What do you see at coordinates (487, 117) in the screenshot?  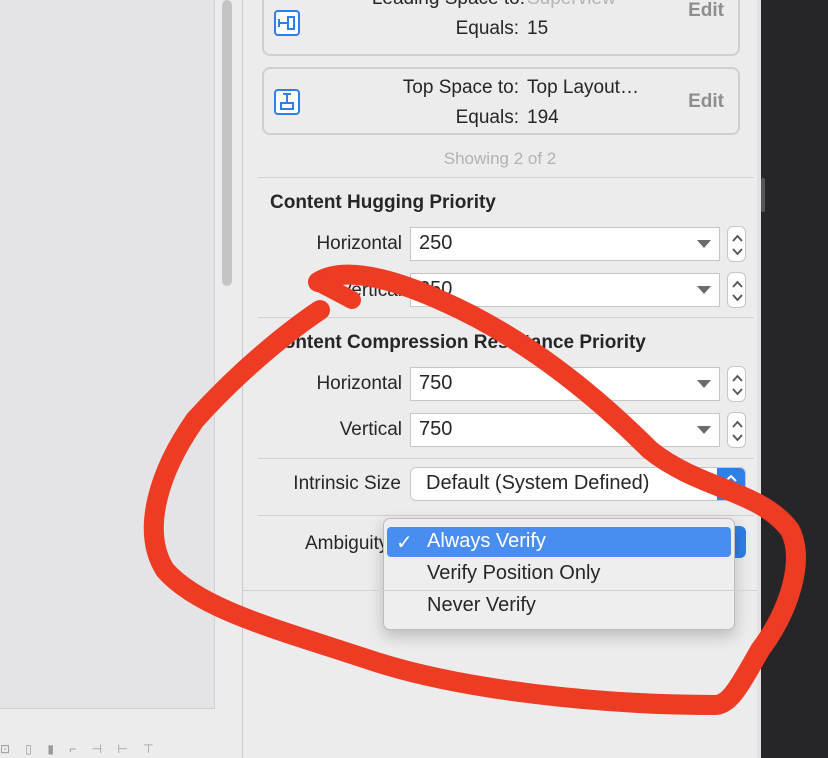 I see `constraint-top-equals-label: Equals:` at bounding box center [487, 117].